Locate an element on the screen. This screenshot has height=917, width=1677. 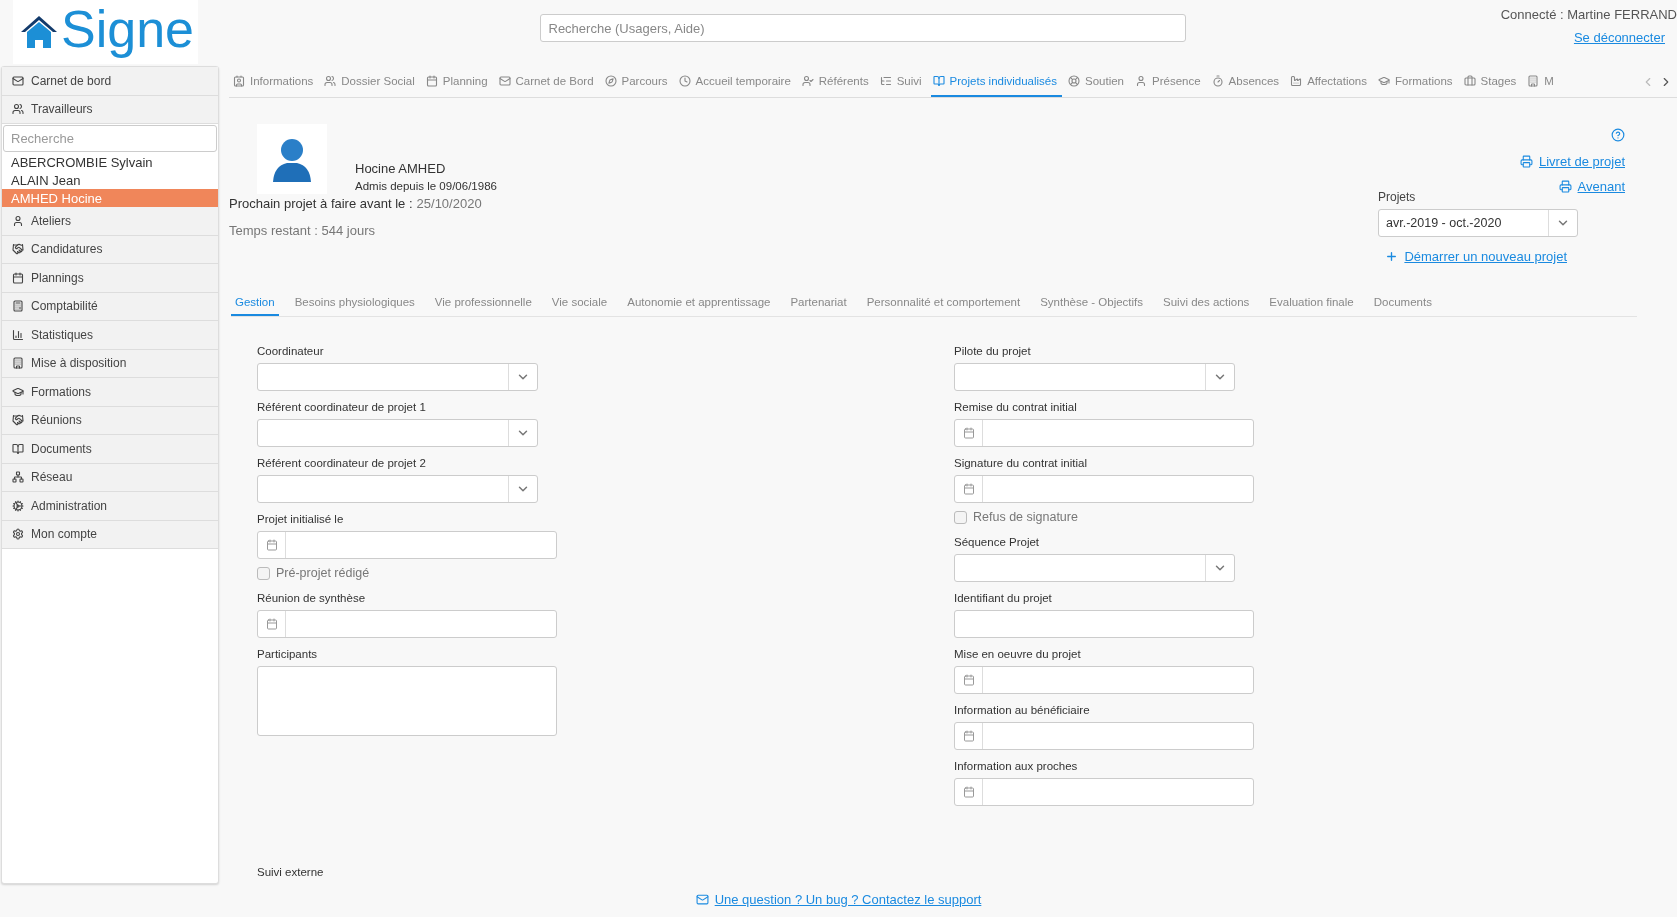
field-label: Coordinateur is located at coordinates (291, 351).